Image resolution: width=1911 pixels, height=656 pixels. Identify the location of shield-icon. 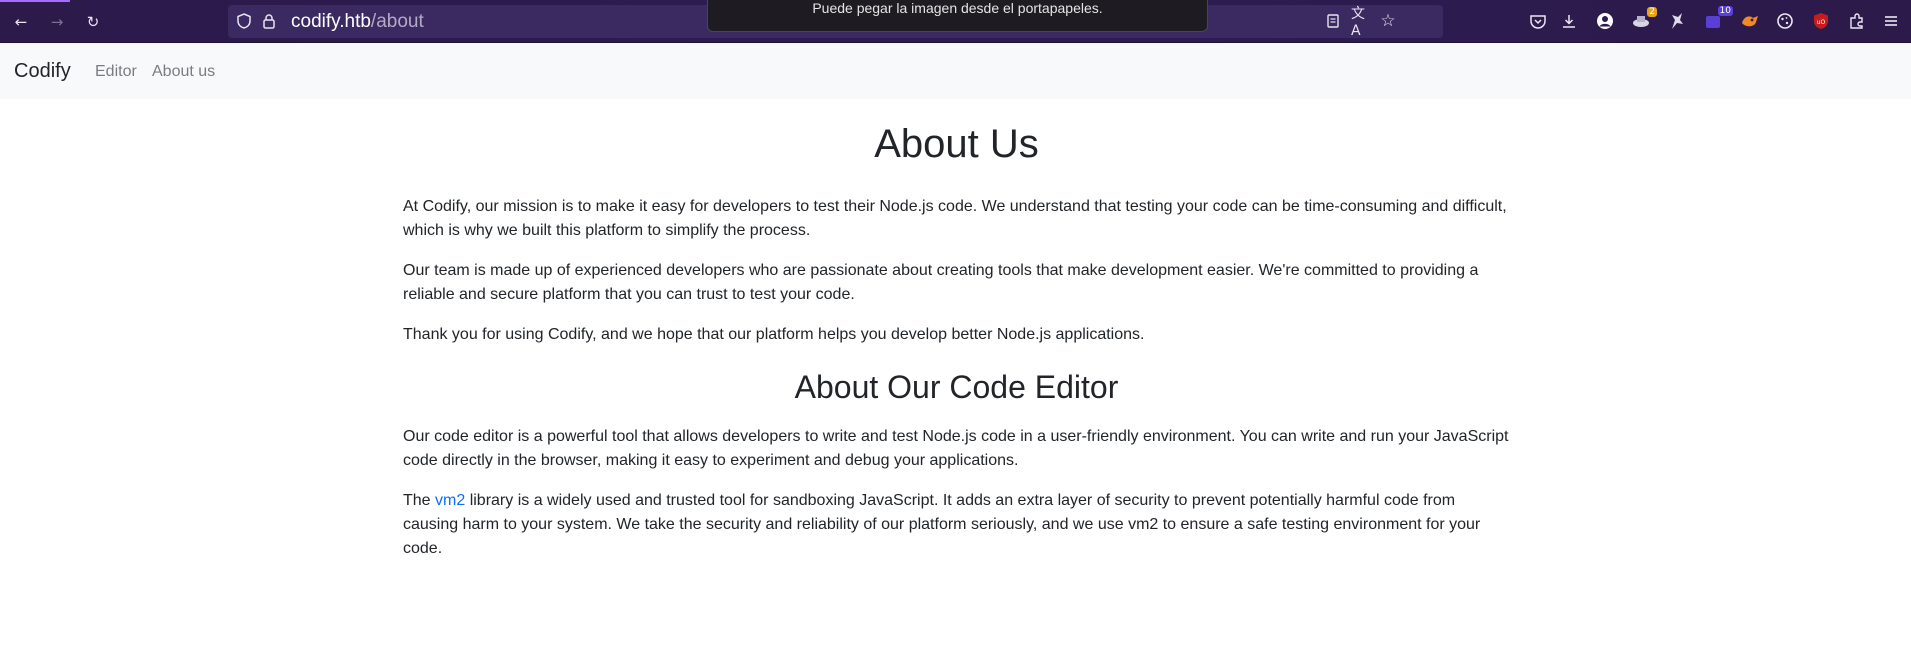
(244, 21).